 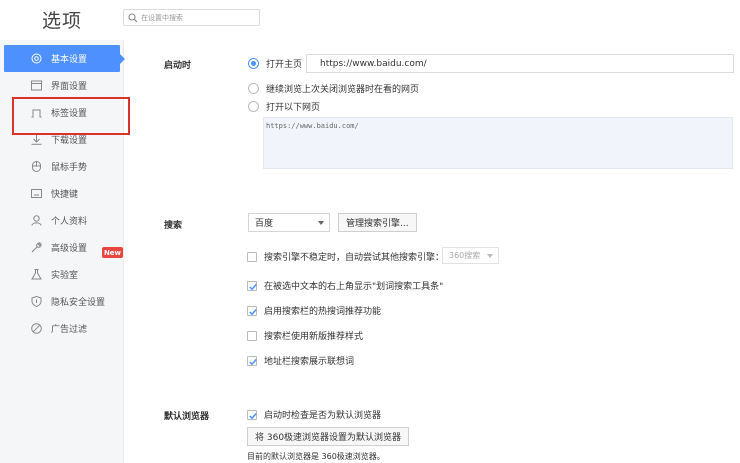 What do you see at coordinates (314, 337) in the screenshot?
I see `checkbox-label: 搜索栏使用新版推荐样式` at bounding box center [314, 337].